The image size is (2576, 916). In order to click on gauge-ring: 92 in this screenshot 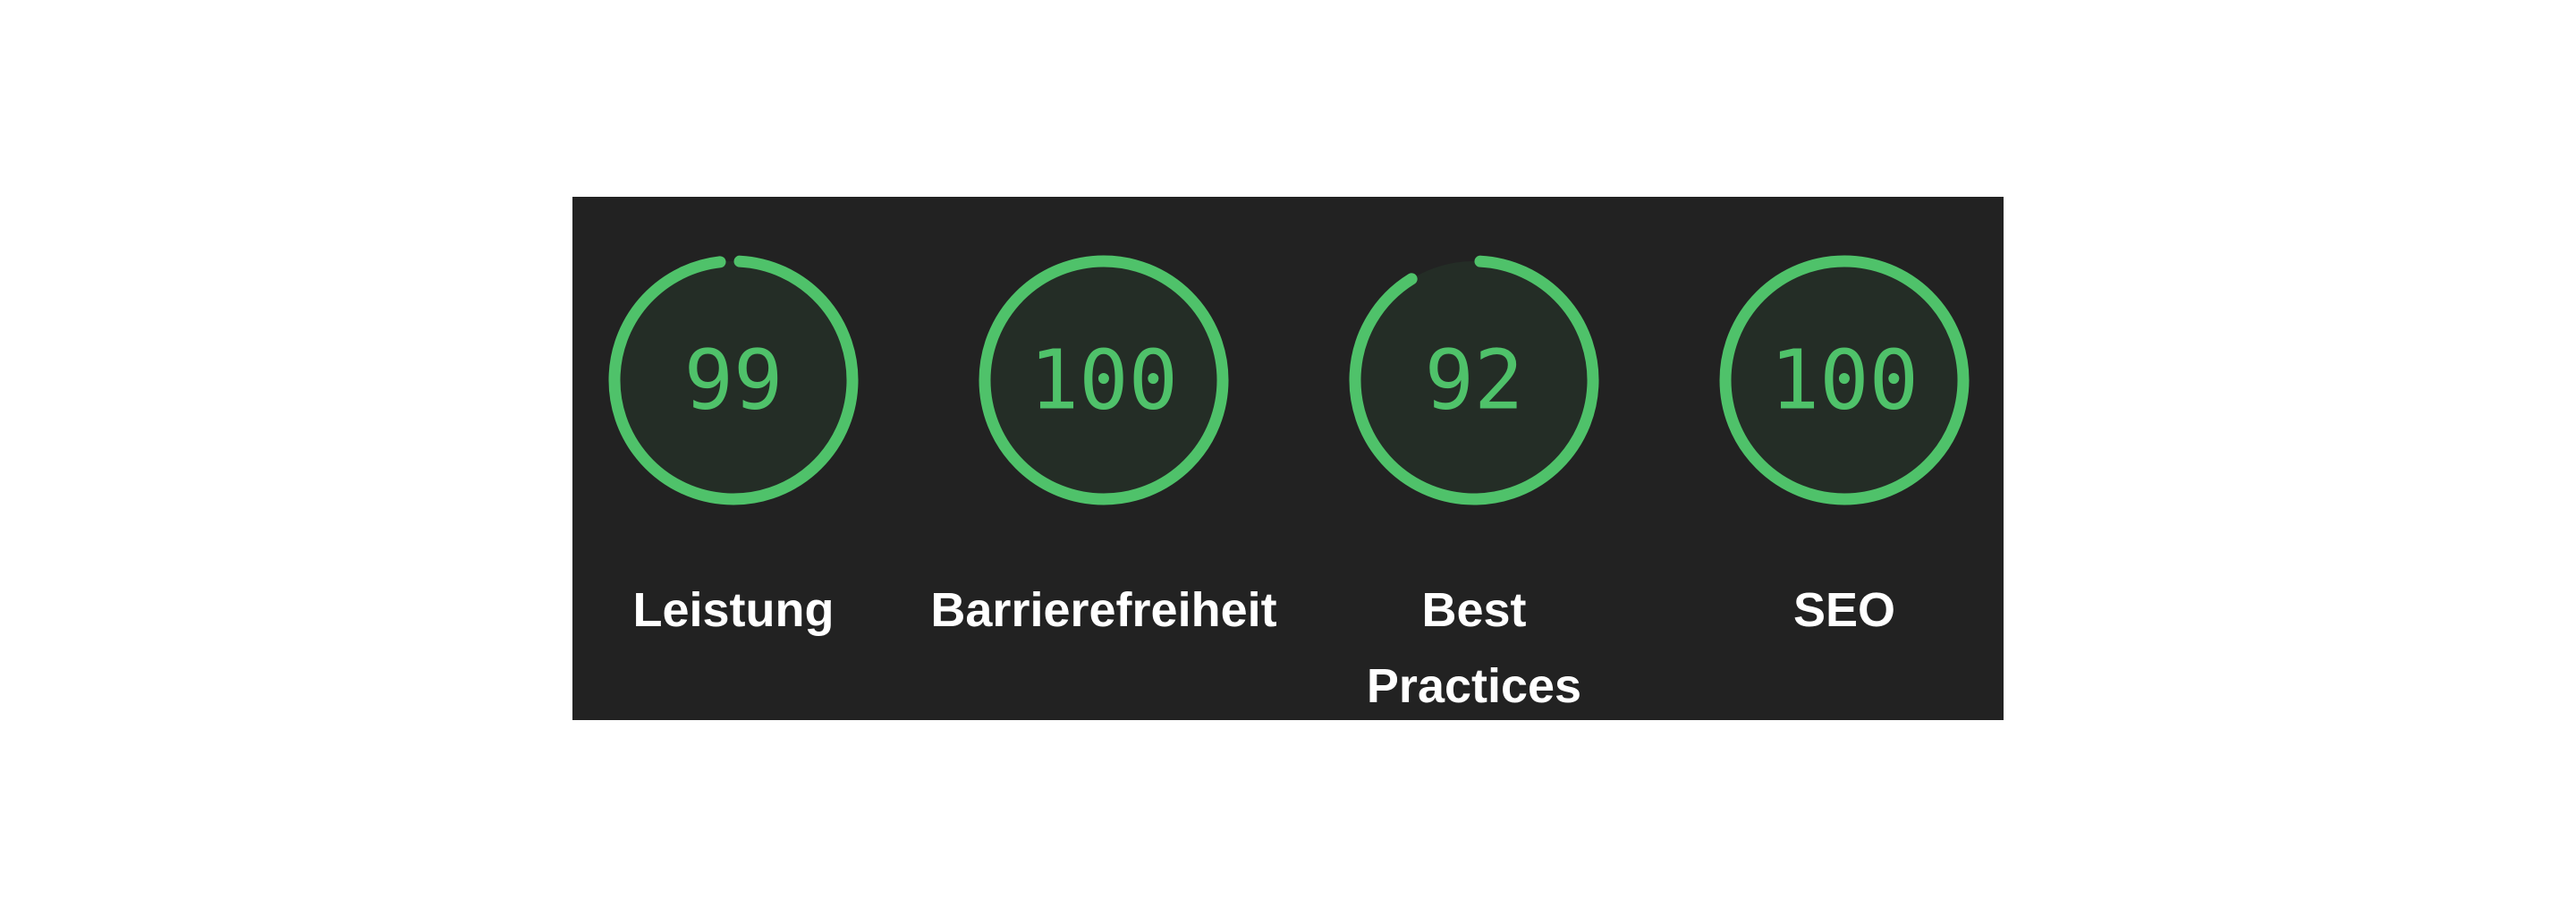, I will do `click(1474, 380)`.